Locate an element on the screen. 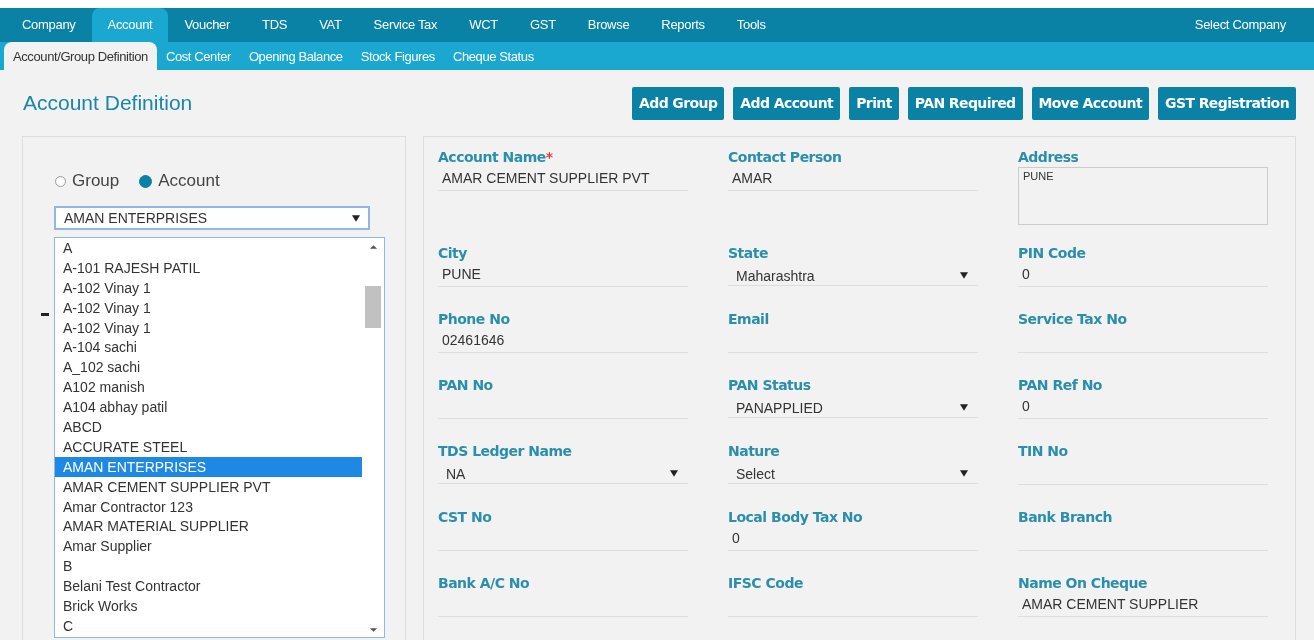 Image resolution: width=1314 pixels, height=640 pixels. action-button: Add Group is located at coordinates (678, 103).